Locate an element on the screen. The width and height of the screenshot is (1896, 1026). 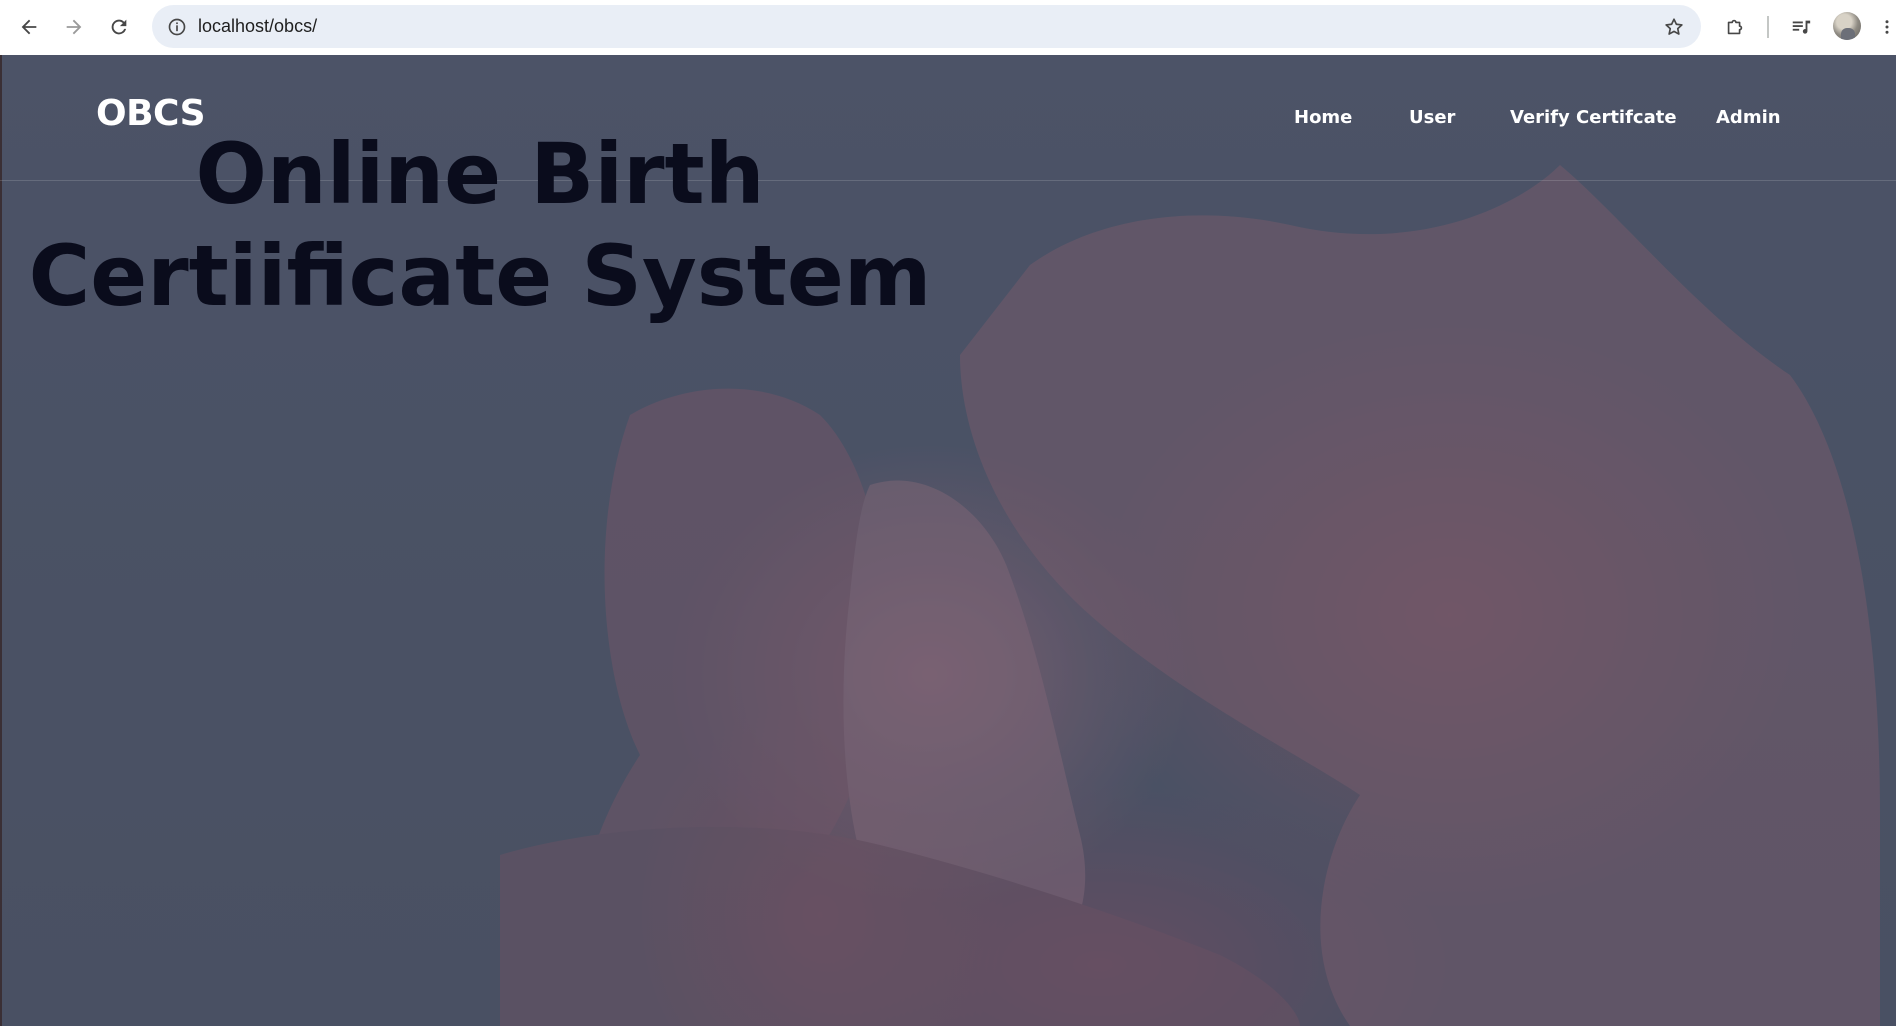
puzzle-icon is located at coordinates (1735, 27).